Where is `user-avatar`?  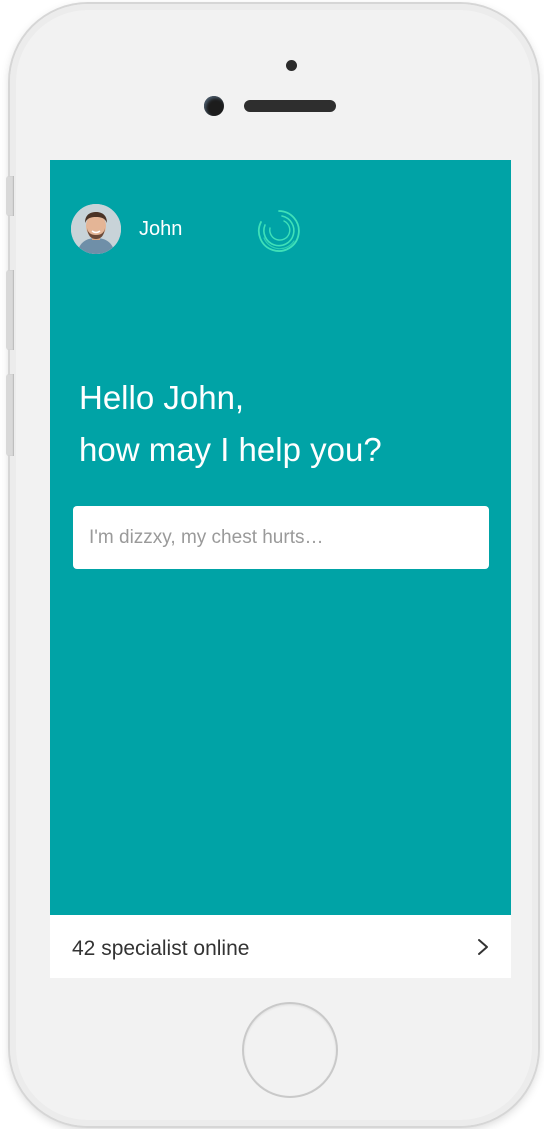
user-avatar is located at coordinates (96, 229).